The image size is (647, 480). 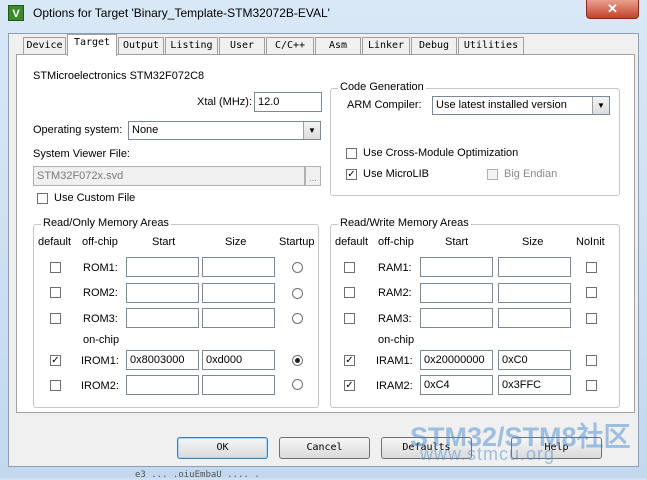 I want to click on ok-button: OK, so click(x=222, y=448).